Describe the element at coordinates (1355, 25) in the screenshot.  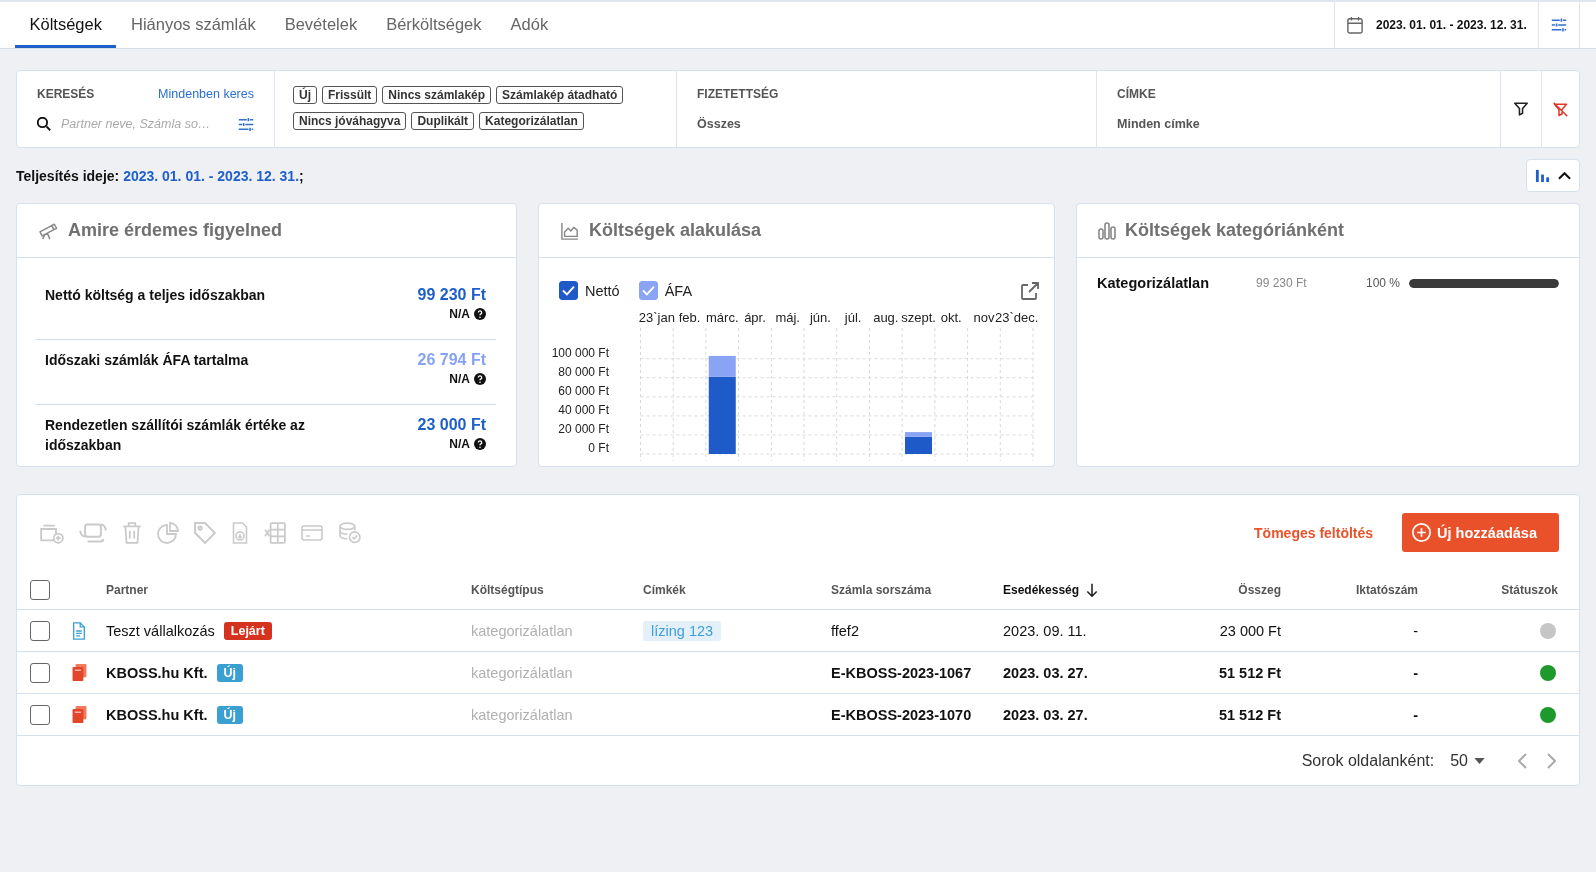
I see `calendar-icon` at that location.